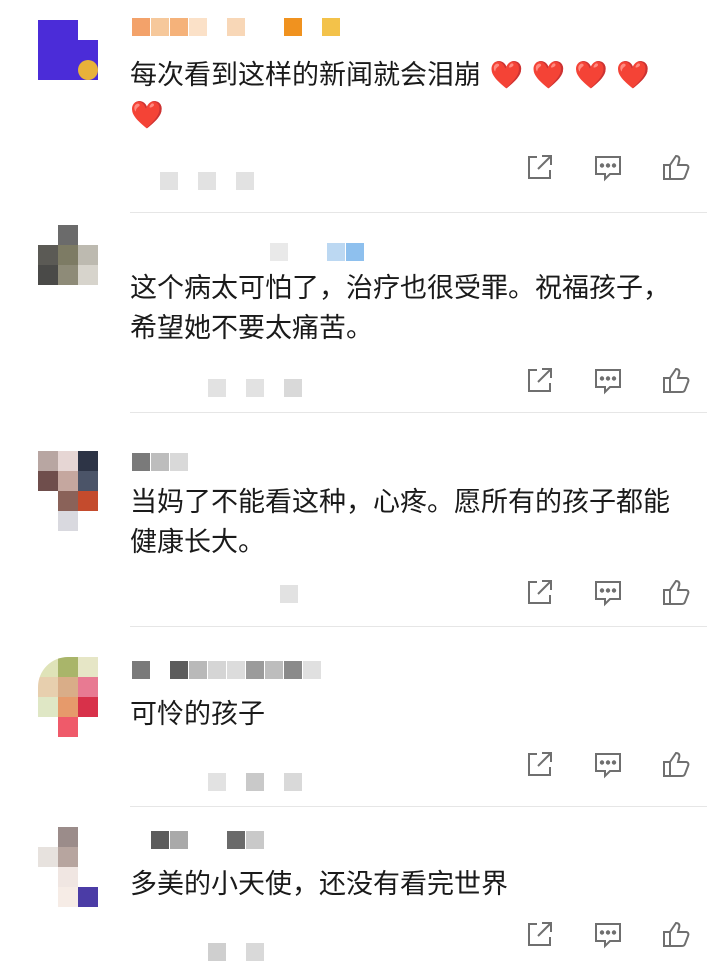 The image size is (707, 972). What do you see at coordinates (406, 715) in the screenshot?
I see `comment-text: 可怜的孩子` at bounding box center [406, 715].